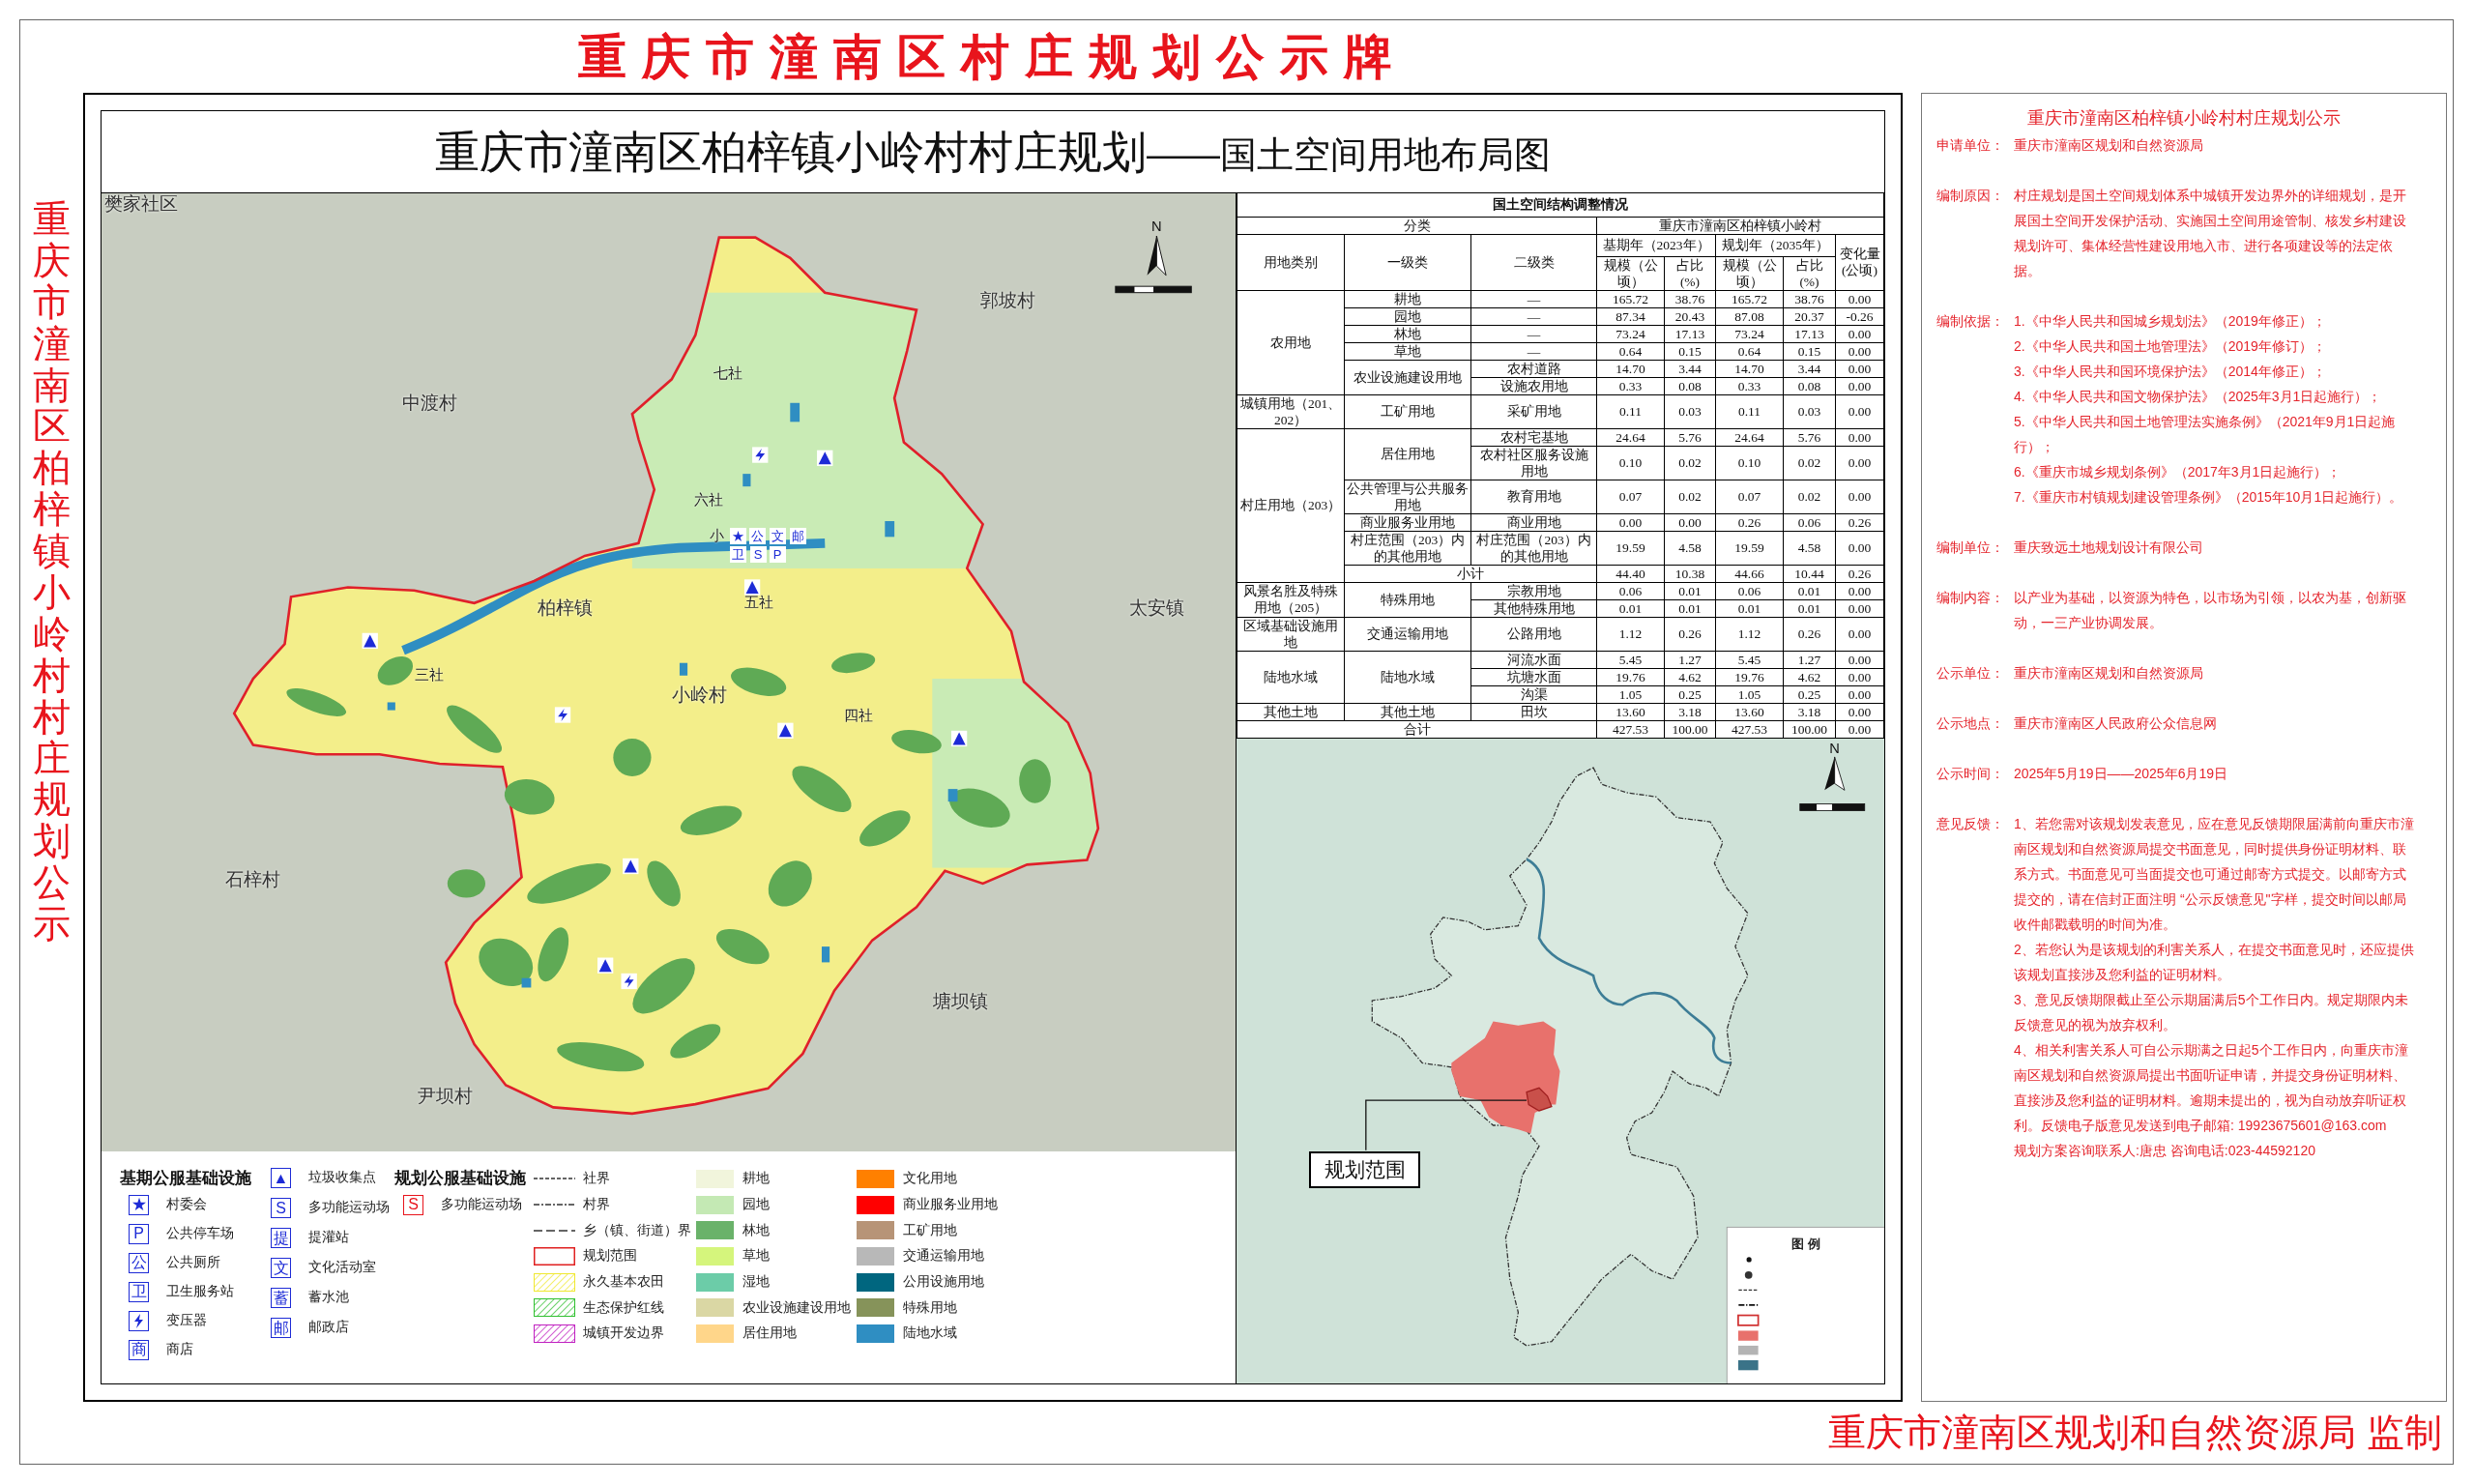 This screenshot has height=1484, width=2474. What do you see at coordinates (139, 1292) in the screenshot?
I see `map-symbol-icon: 卫` at bounding box center [139, 1292].